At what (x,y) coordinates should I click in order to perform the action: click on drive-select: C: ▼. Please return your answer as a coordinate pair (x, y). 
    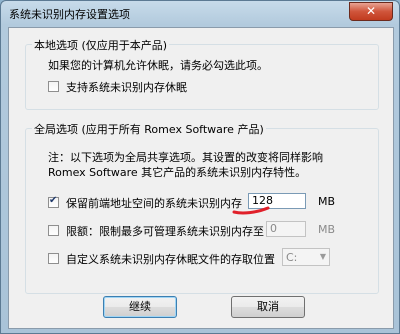
    Looking at the image, I should click on (306, 257).